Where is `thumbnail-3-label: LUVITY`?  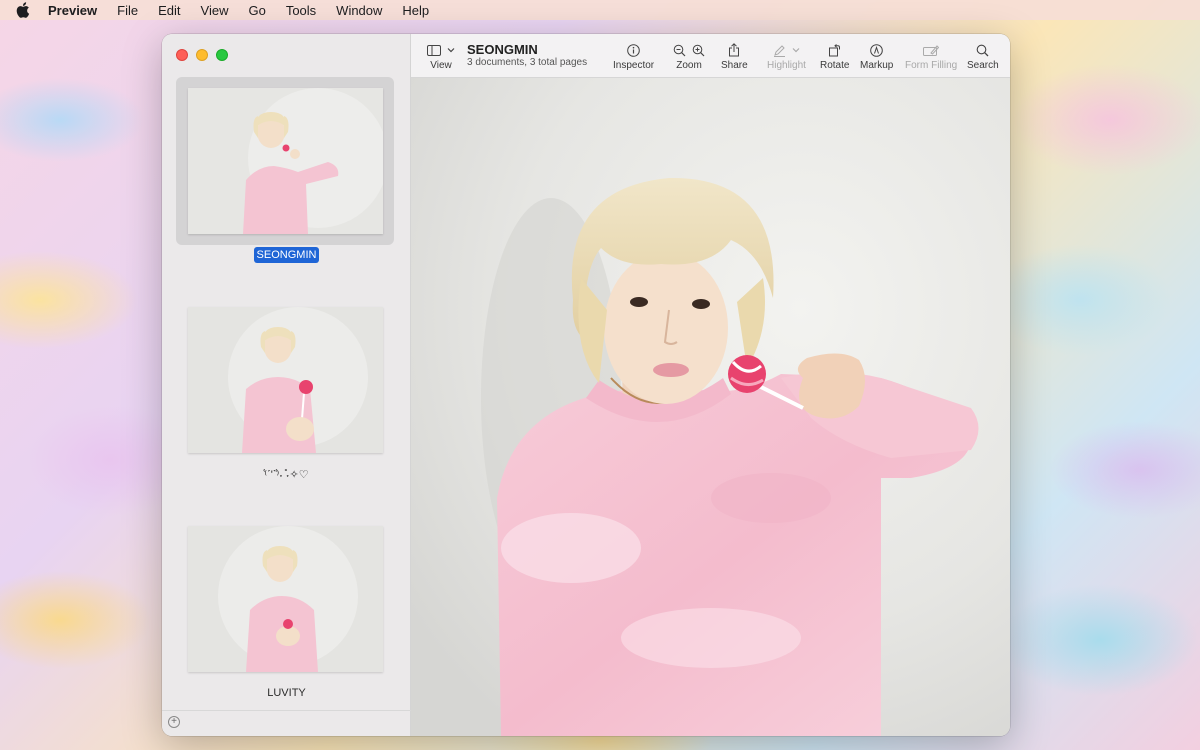 thumbnail-3-label: LUVITY is located at coordinates (286, 693).